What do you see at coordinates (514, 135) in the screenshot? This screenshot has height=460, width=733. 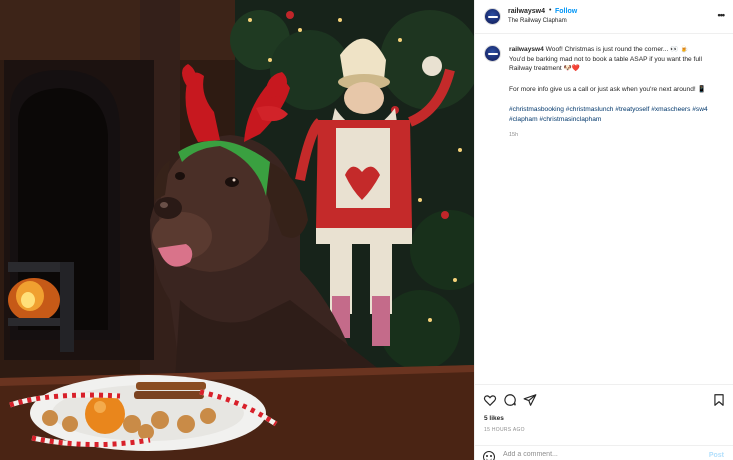 I see `caption-timestamp: 15h` at bounding box center [514, 135].